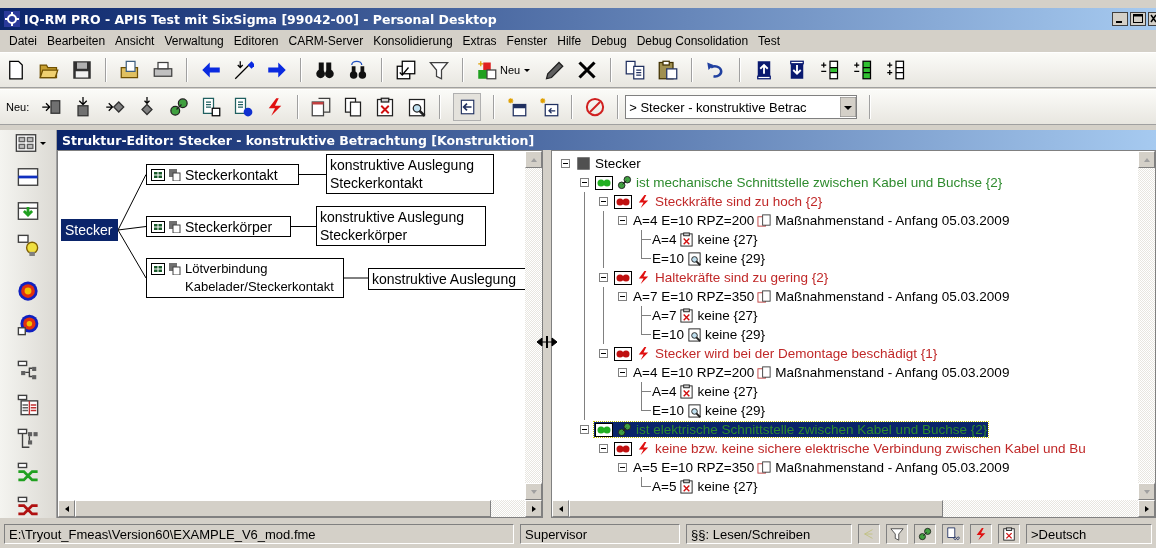  What do you see at coordinates (848, 107) in the screenshot?
I see `dropdown-arrow-icon` at bounding box center [848, 107].